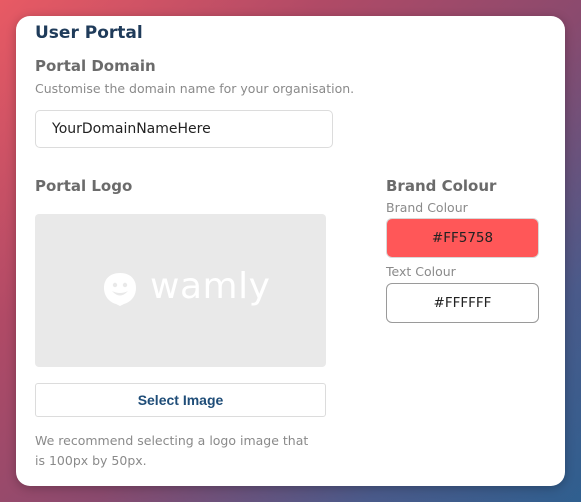 The image size is (581, 502). What do you see at coordinates (184, 129) in the screenshot?
I see `portal-domain-input: YourDomainNameHere` at bounding box center [184, 129].